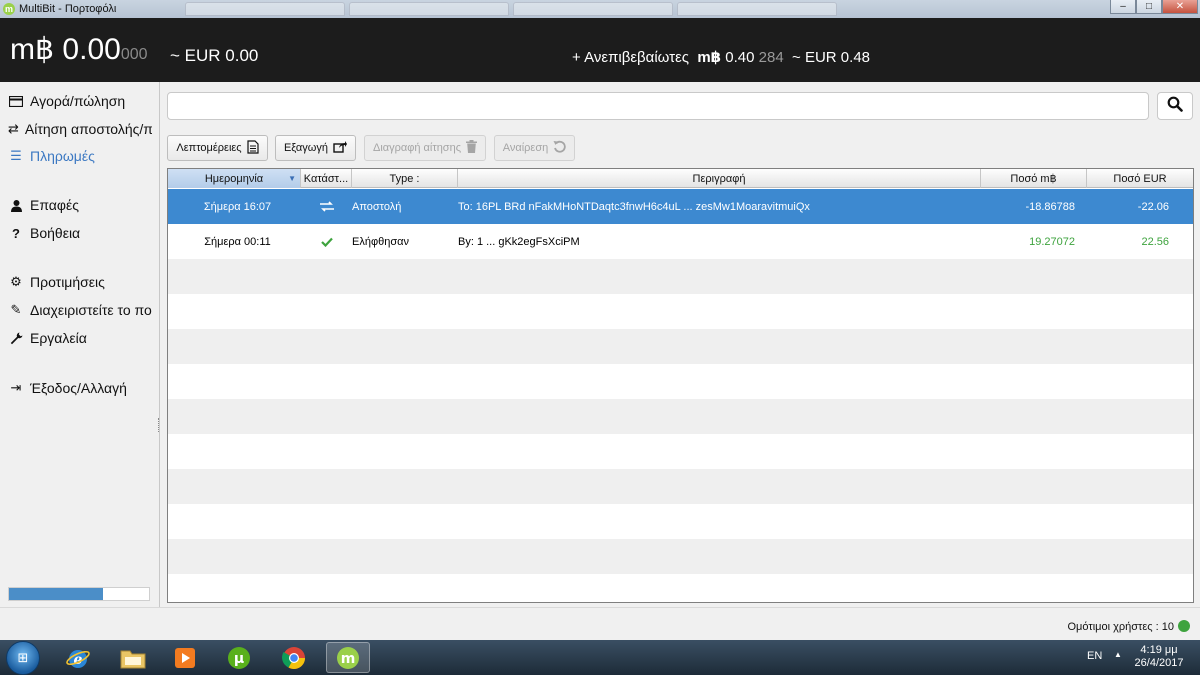 This screenshot has width=1200, height=675. What do you see at coordinates (158, 425) in the screenshot?
I see `sidebar-splitter-handle` at bounding box center [158, 425].